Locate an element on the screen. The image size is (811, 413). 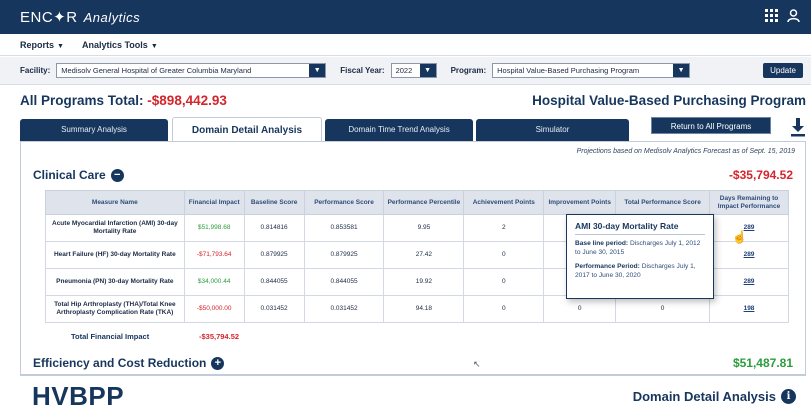
program-label: Program: is located at coordinates (468, 70).